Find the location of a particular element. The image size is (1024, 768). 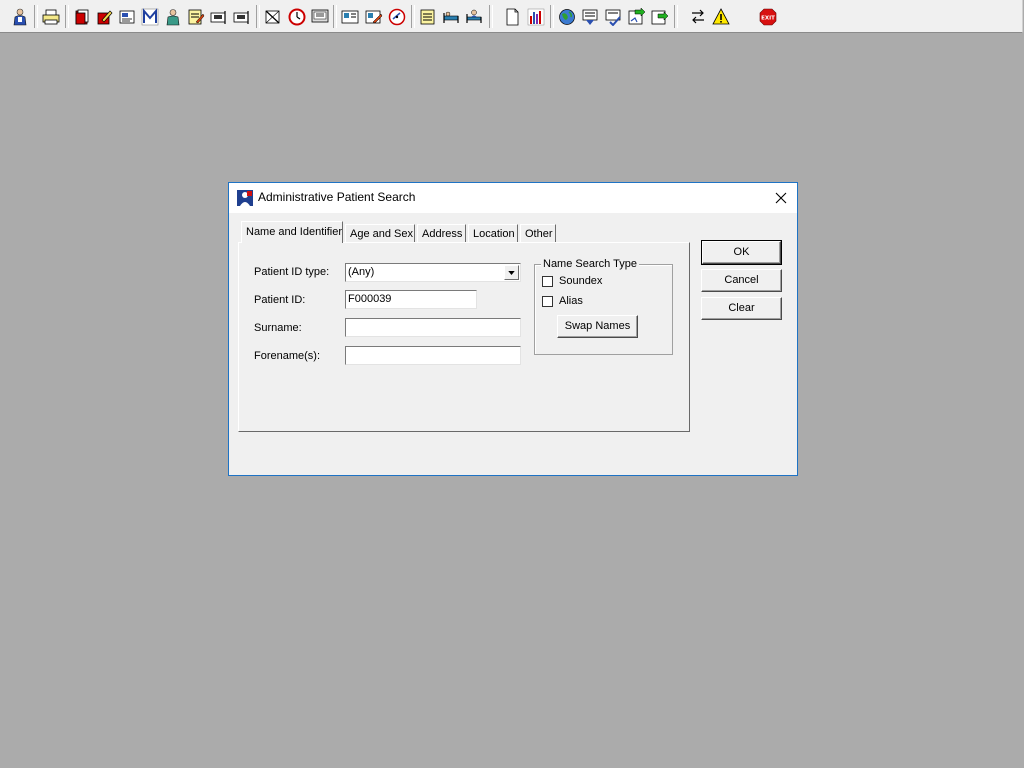

checklist-icon is located at coordinates (613, 17).